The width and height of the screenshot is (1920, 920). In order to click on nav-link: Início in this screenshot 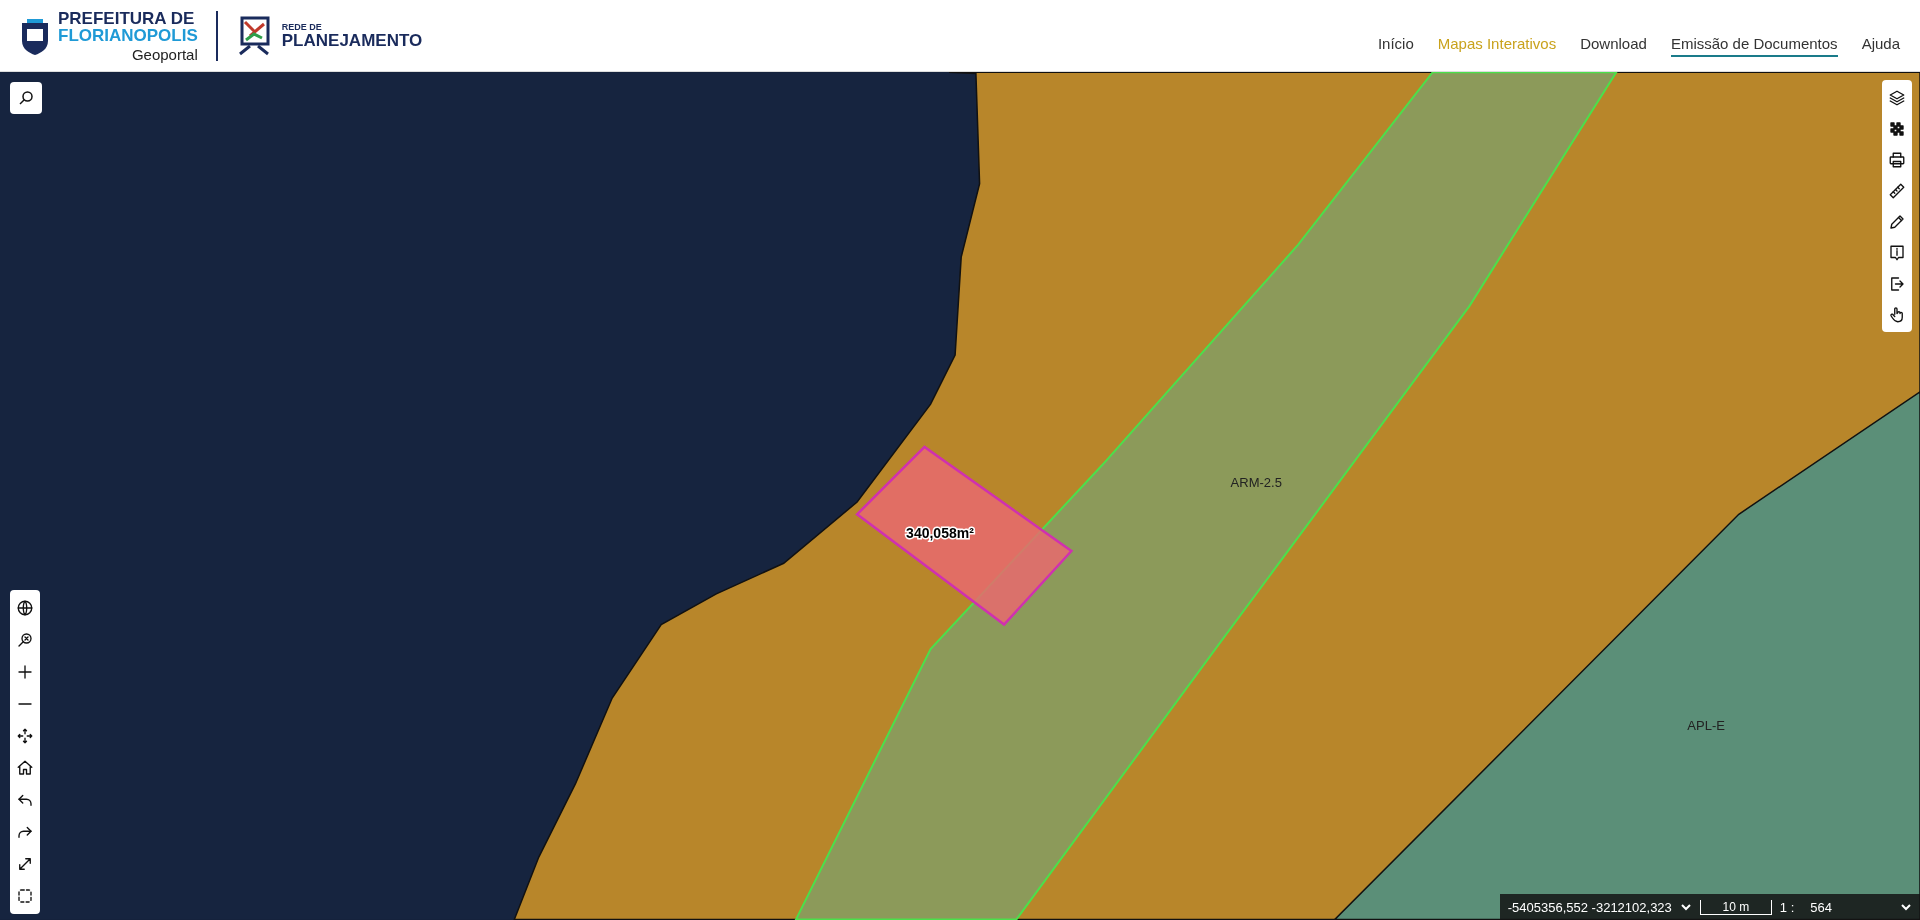, I will do `click(1395, 46)`.